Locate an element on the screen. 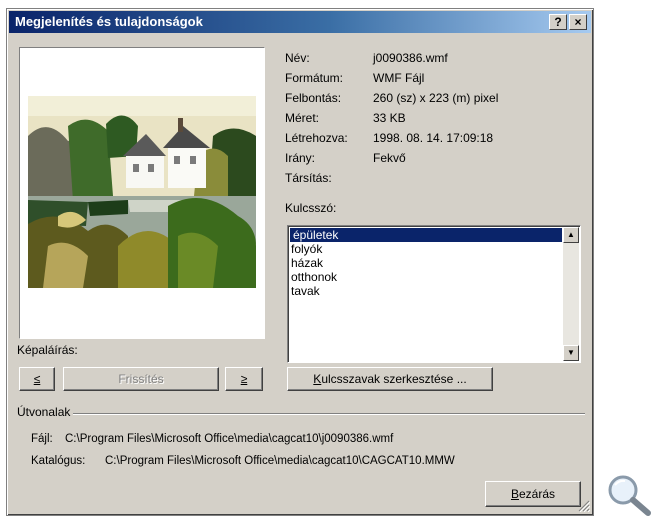 The image size is (660, 522). caption-label: Képaláírás: is located at coordinates (47, 350).